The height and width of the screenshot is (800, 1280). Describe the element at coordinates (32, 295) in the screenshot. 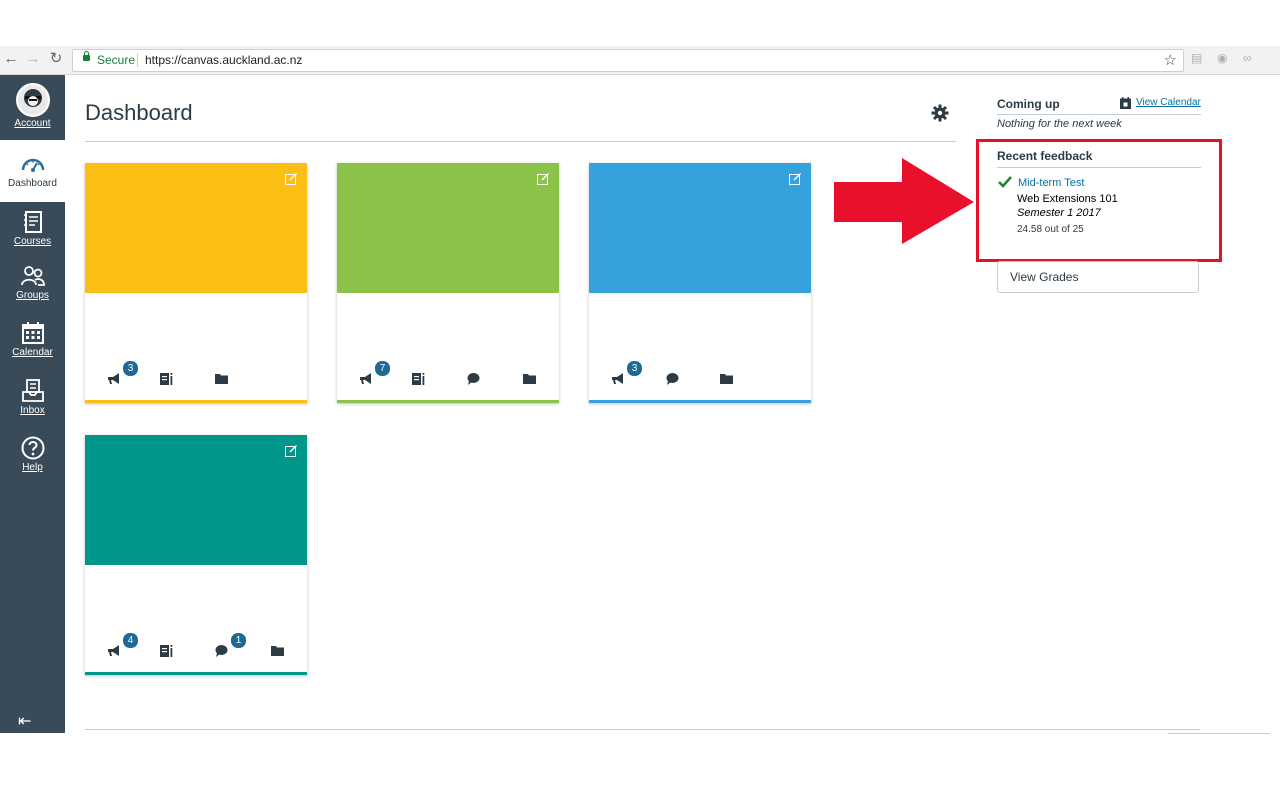

I see `nav-groups-label: Groups` at that location.